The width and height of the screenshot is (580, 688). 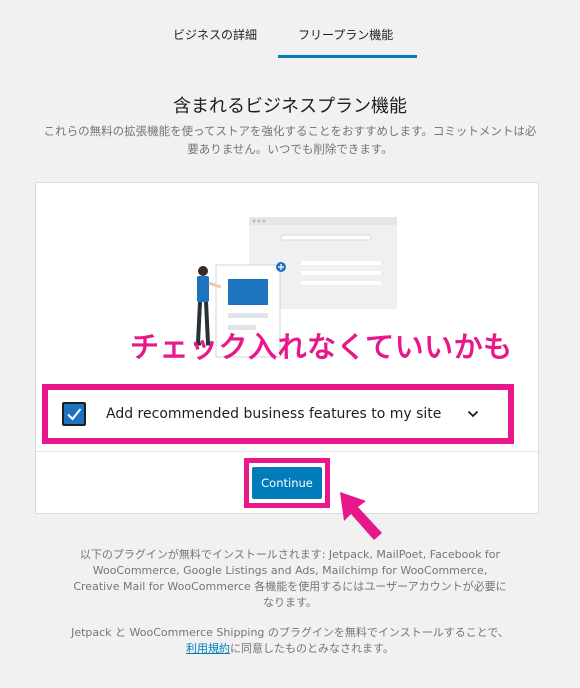 I want to click on tab-bar: ビジネスの詳細 フリープラン機能, so click(x=290, y=31).